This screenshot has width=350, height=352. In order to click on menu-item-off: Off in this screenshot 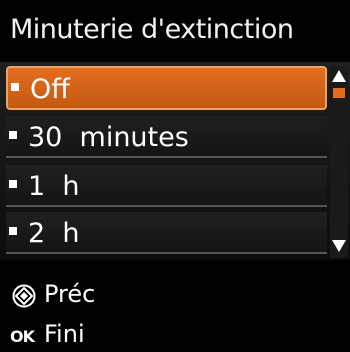, I will do `click(166, 88)`.